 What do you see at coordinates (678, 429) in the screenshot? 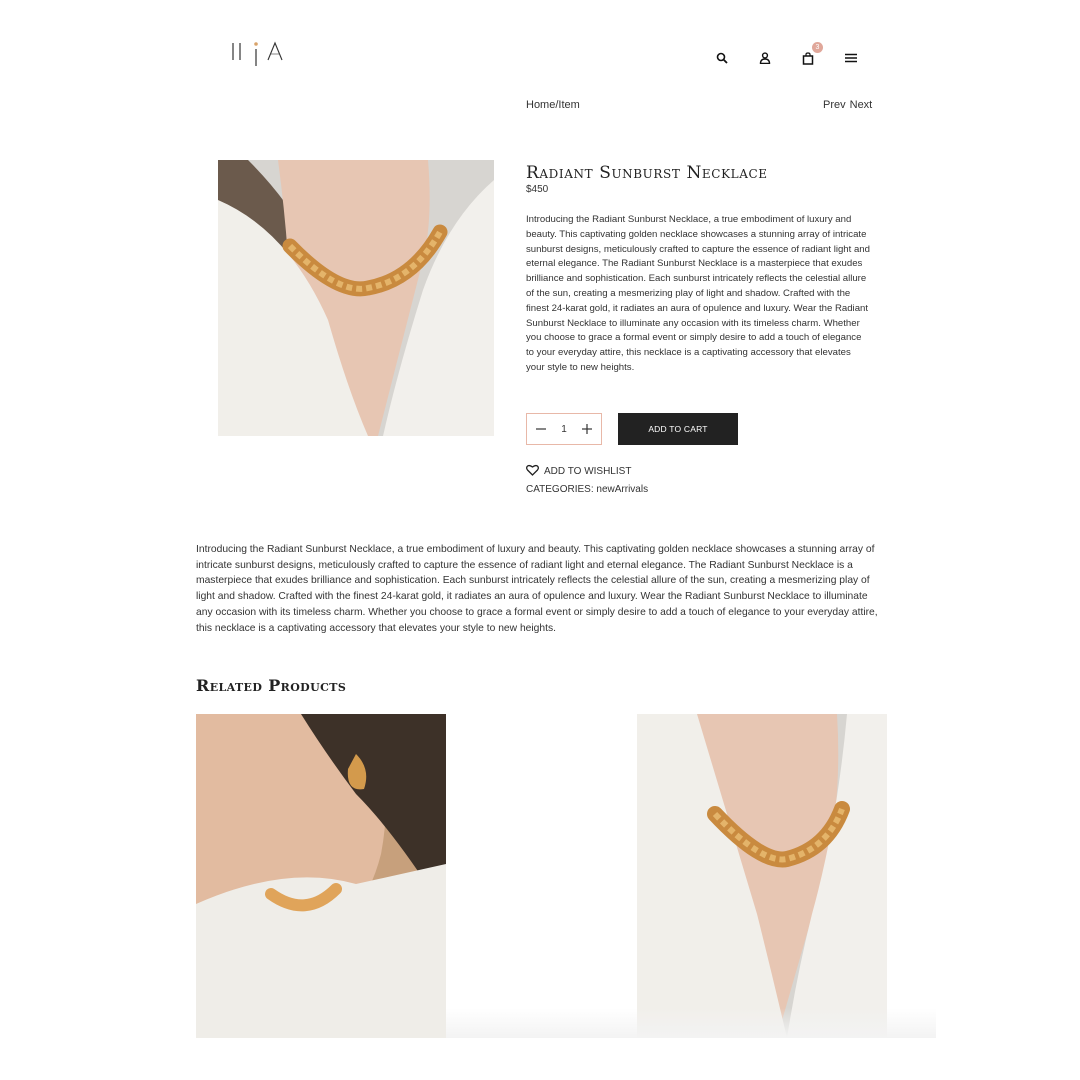
I see `add-to-cart-button: ADD TO CART` at bounding box center [678, 429].